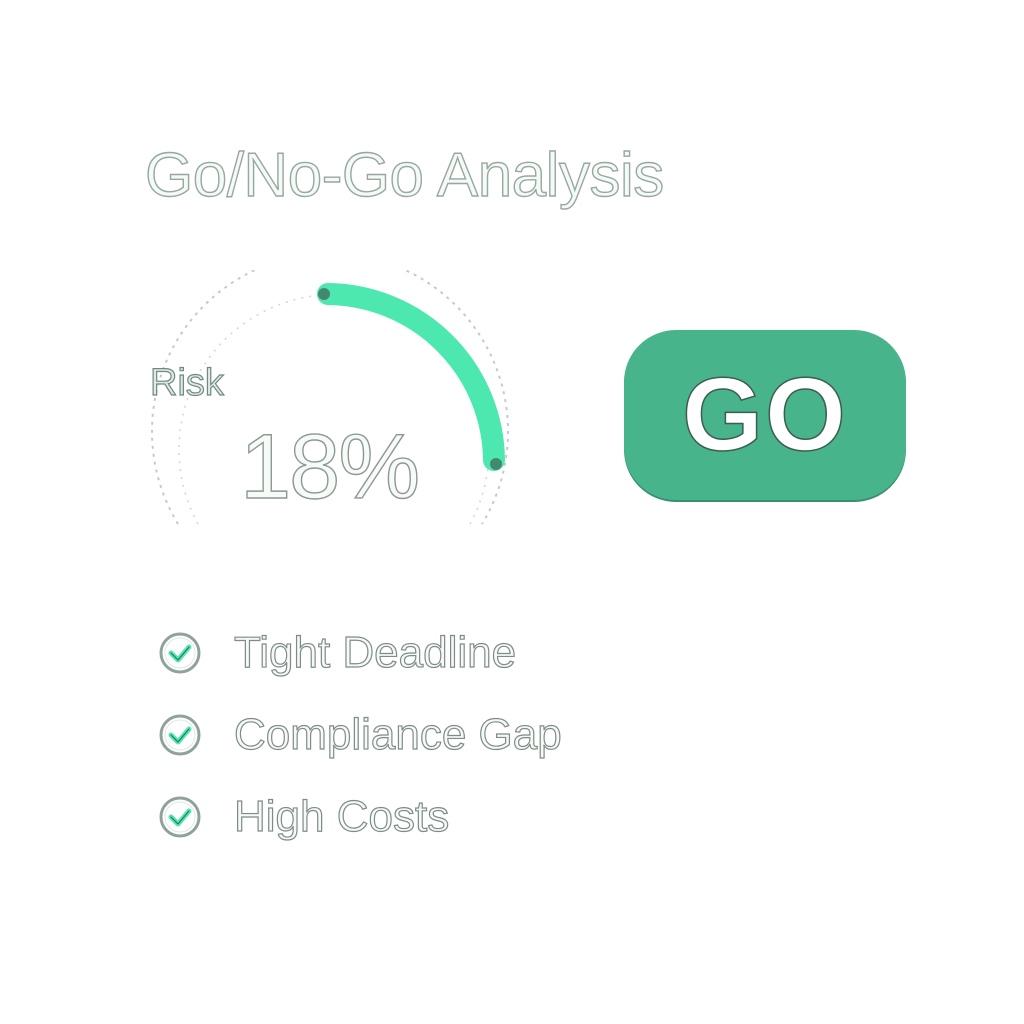 This screenshot has height=1024, width=1024. What do you see at coordinates (341, 816) in the screenshot?
I see `factor-label: High Costs` at bounding box center [341, 816].